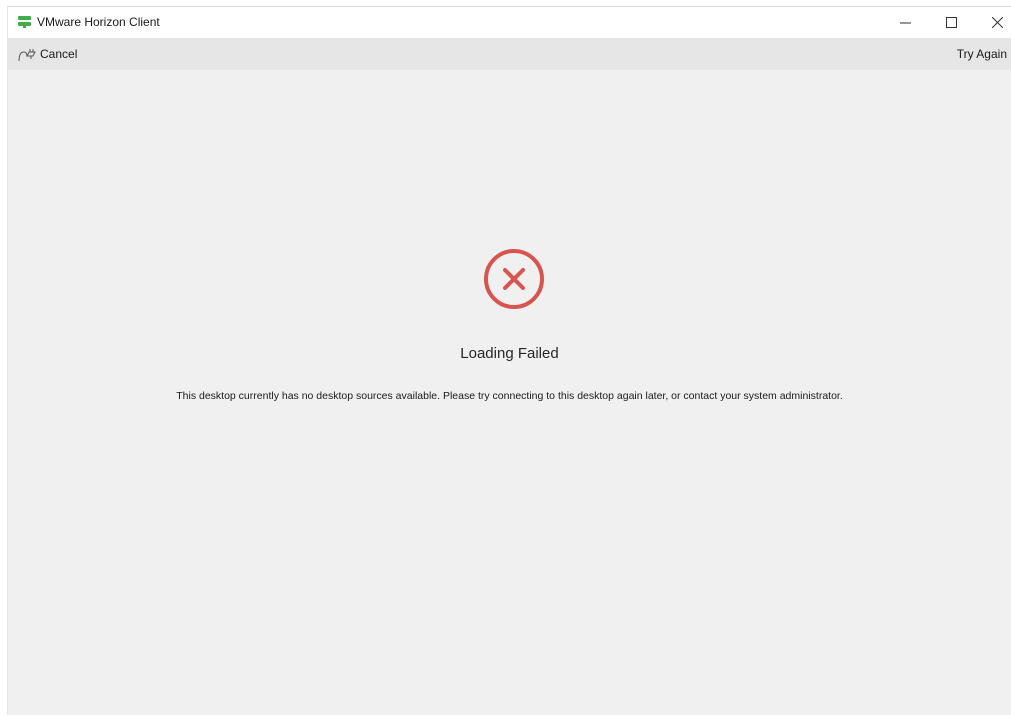  What do you see at coordinates (982, 54) in the screenshot?
I see `try-again-button: Try Again` at bounding box center [982, 54].